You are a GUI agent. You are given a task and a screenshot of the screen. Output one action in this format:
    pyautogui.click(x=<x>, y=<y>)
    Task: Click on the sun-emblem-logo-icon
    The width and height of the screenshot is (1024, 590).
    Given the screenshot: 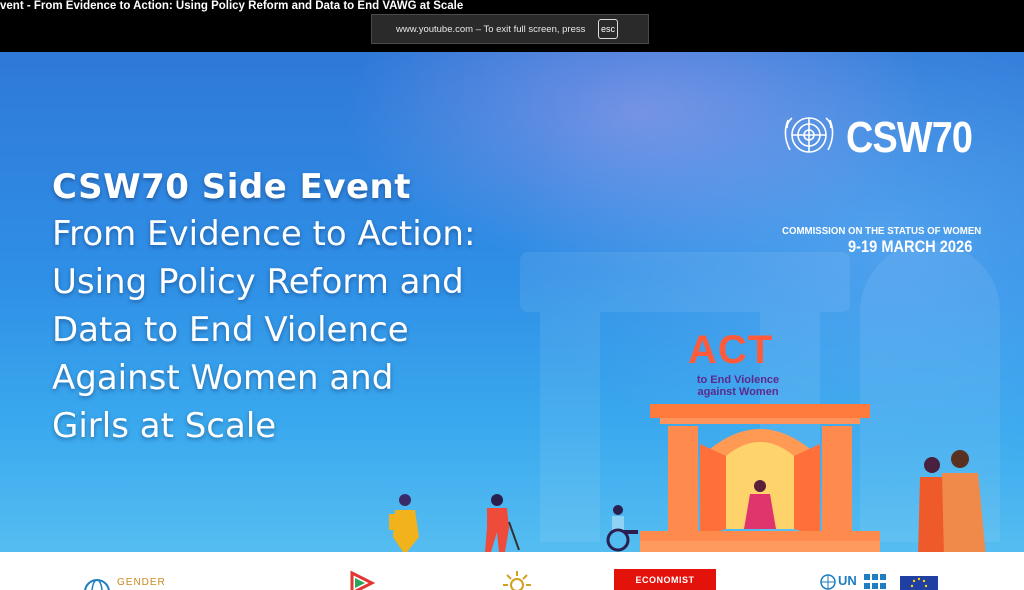 What is the action you would take?
    pyautogui.click(x=517, y=580)
    